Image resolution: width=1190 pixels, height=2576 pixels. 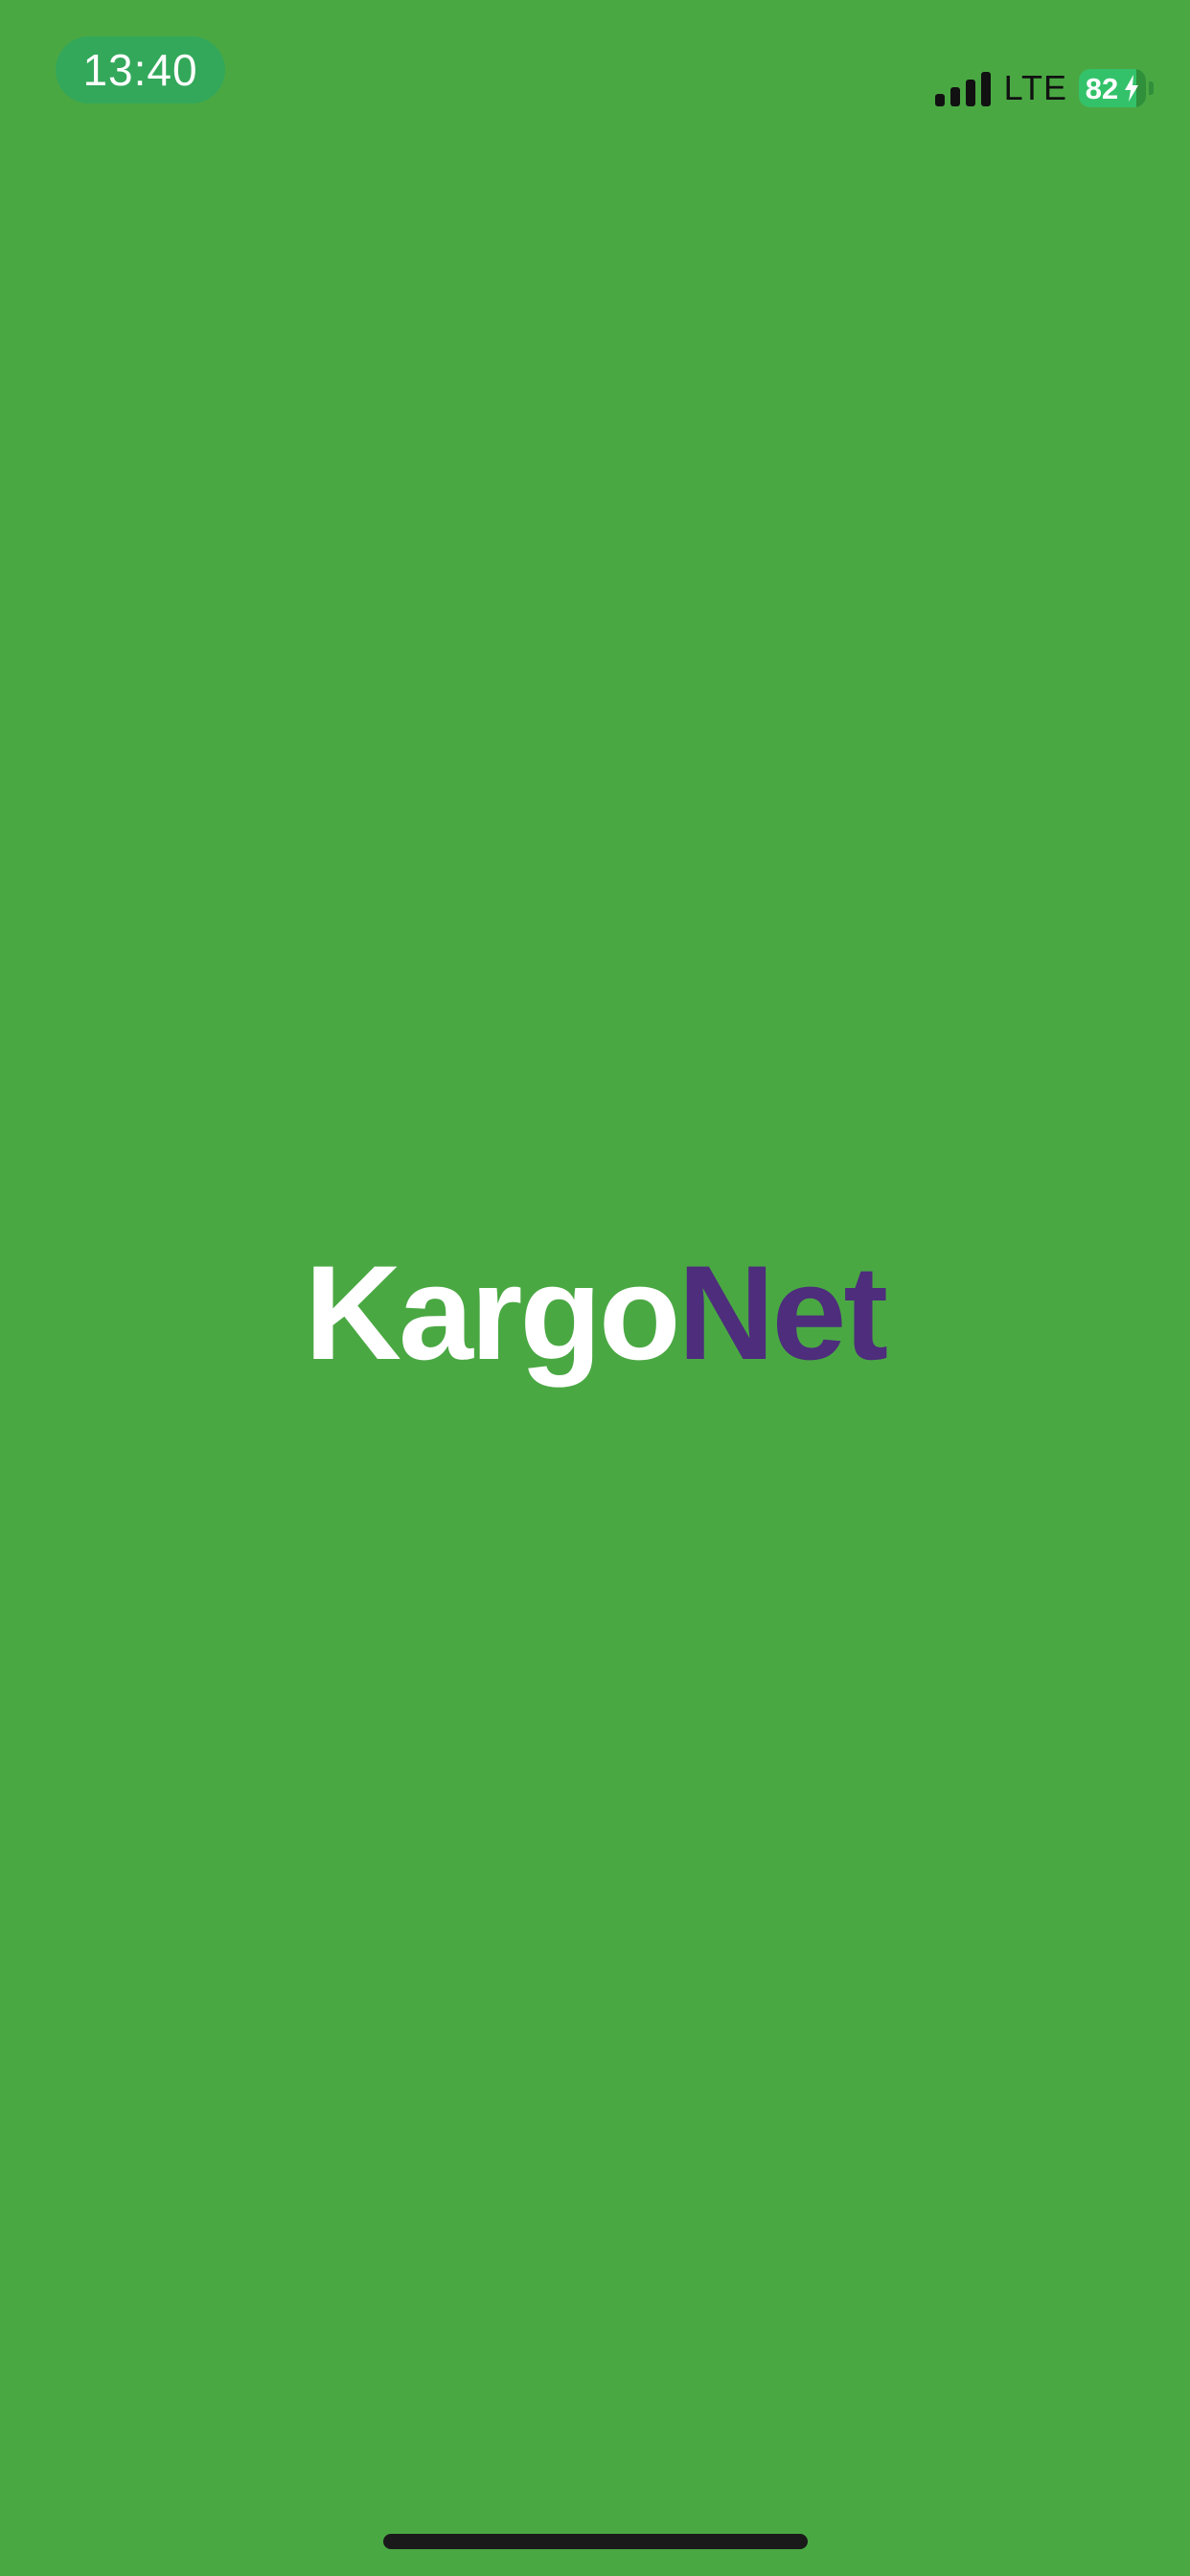 What do you see at coordinates (1132, 88) in the screenshot?
I see `charging-bolt-icon` at bounding box center [1132, 88].